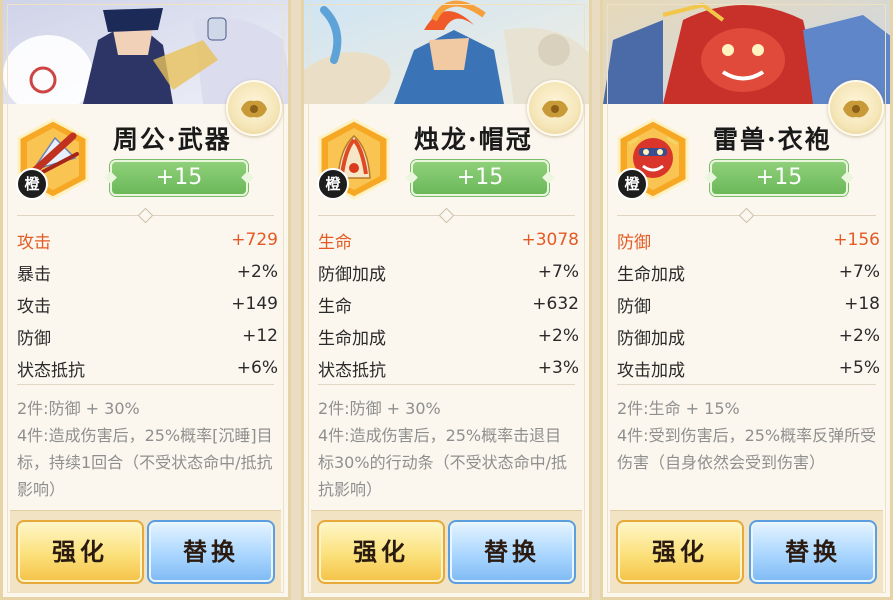 The height and width of the screenshot is (600, 893). What do you see at coordinates (772, 139) in the screenshot?
I see `equip-name: 雷兽·衣袍` at bounding box center [772, 139].